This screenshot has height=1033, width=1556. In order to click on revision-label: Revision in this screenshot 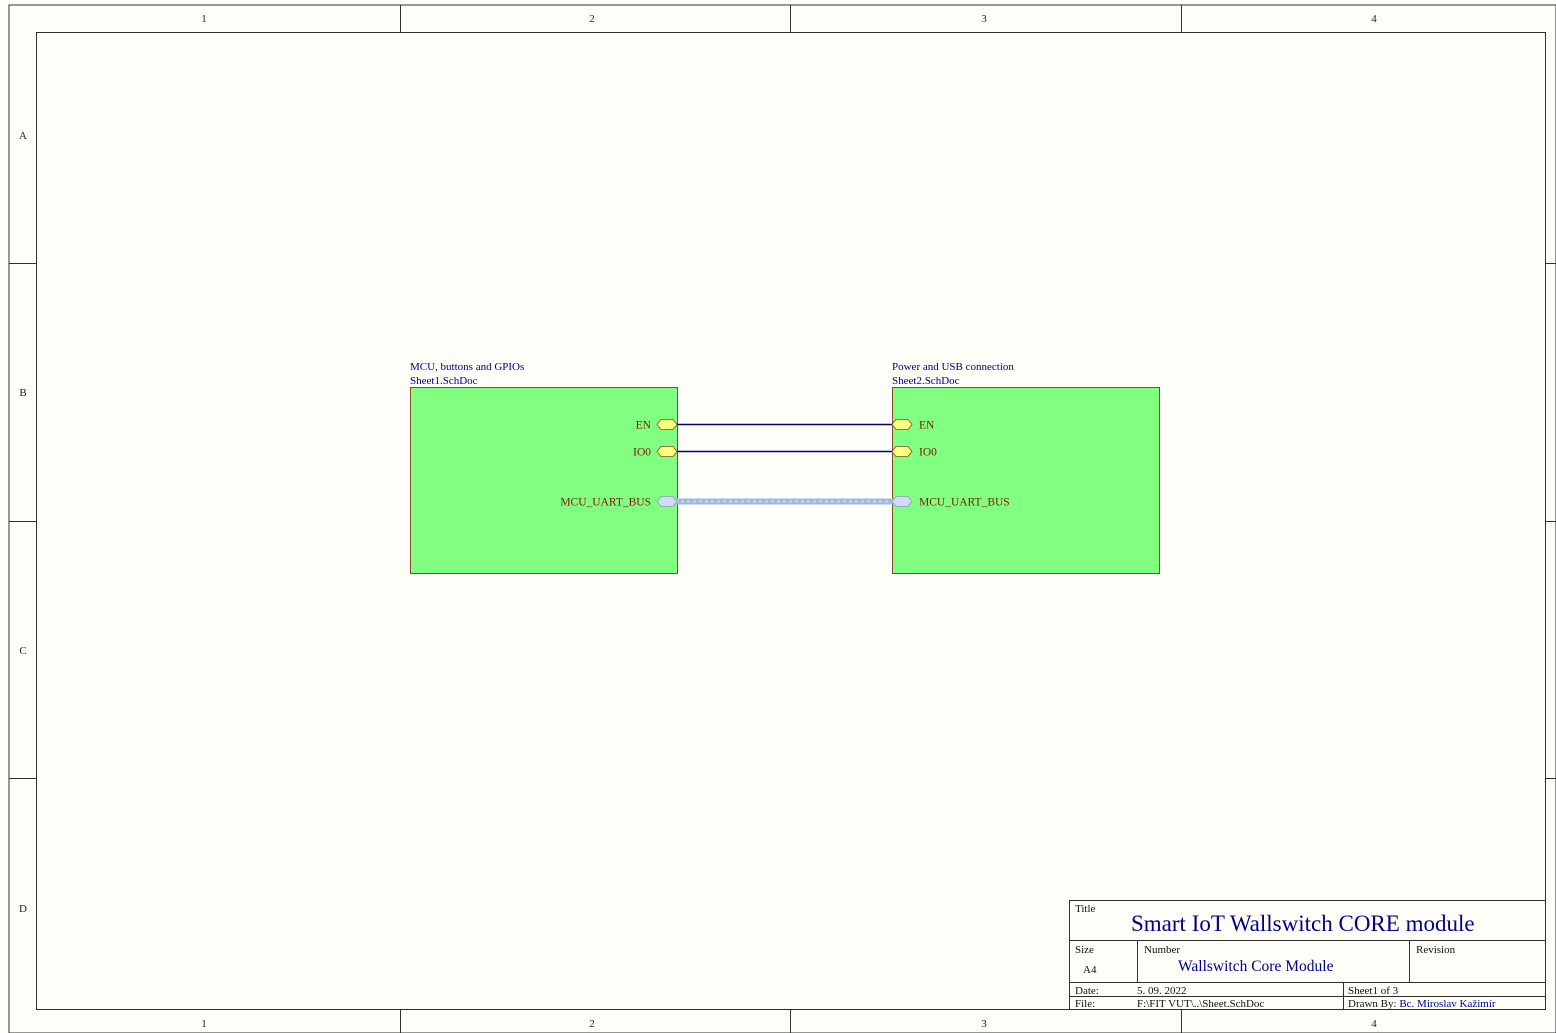, I will do `click(1436, 950)`.